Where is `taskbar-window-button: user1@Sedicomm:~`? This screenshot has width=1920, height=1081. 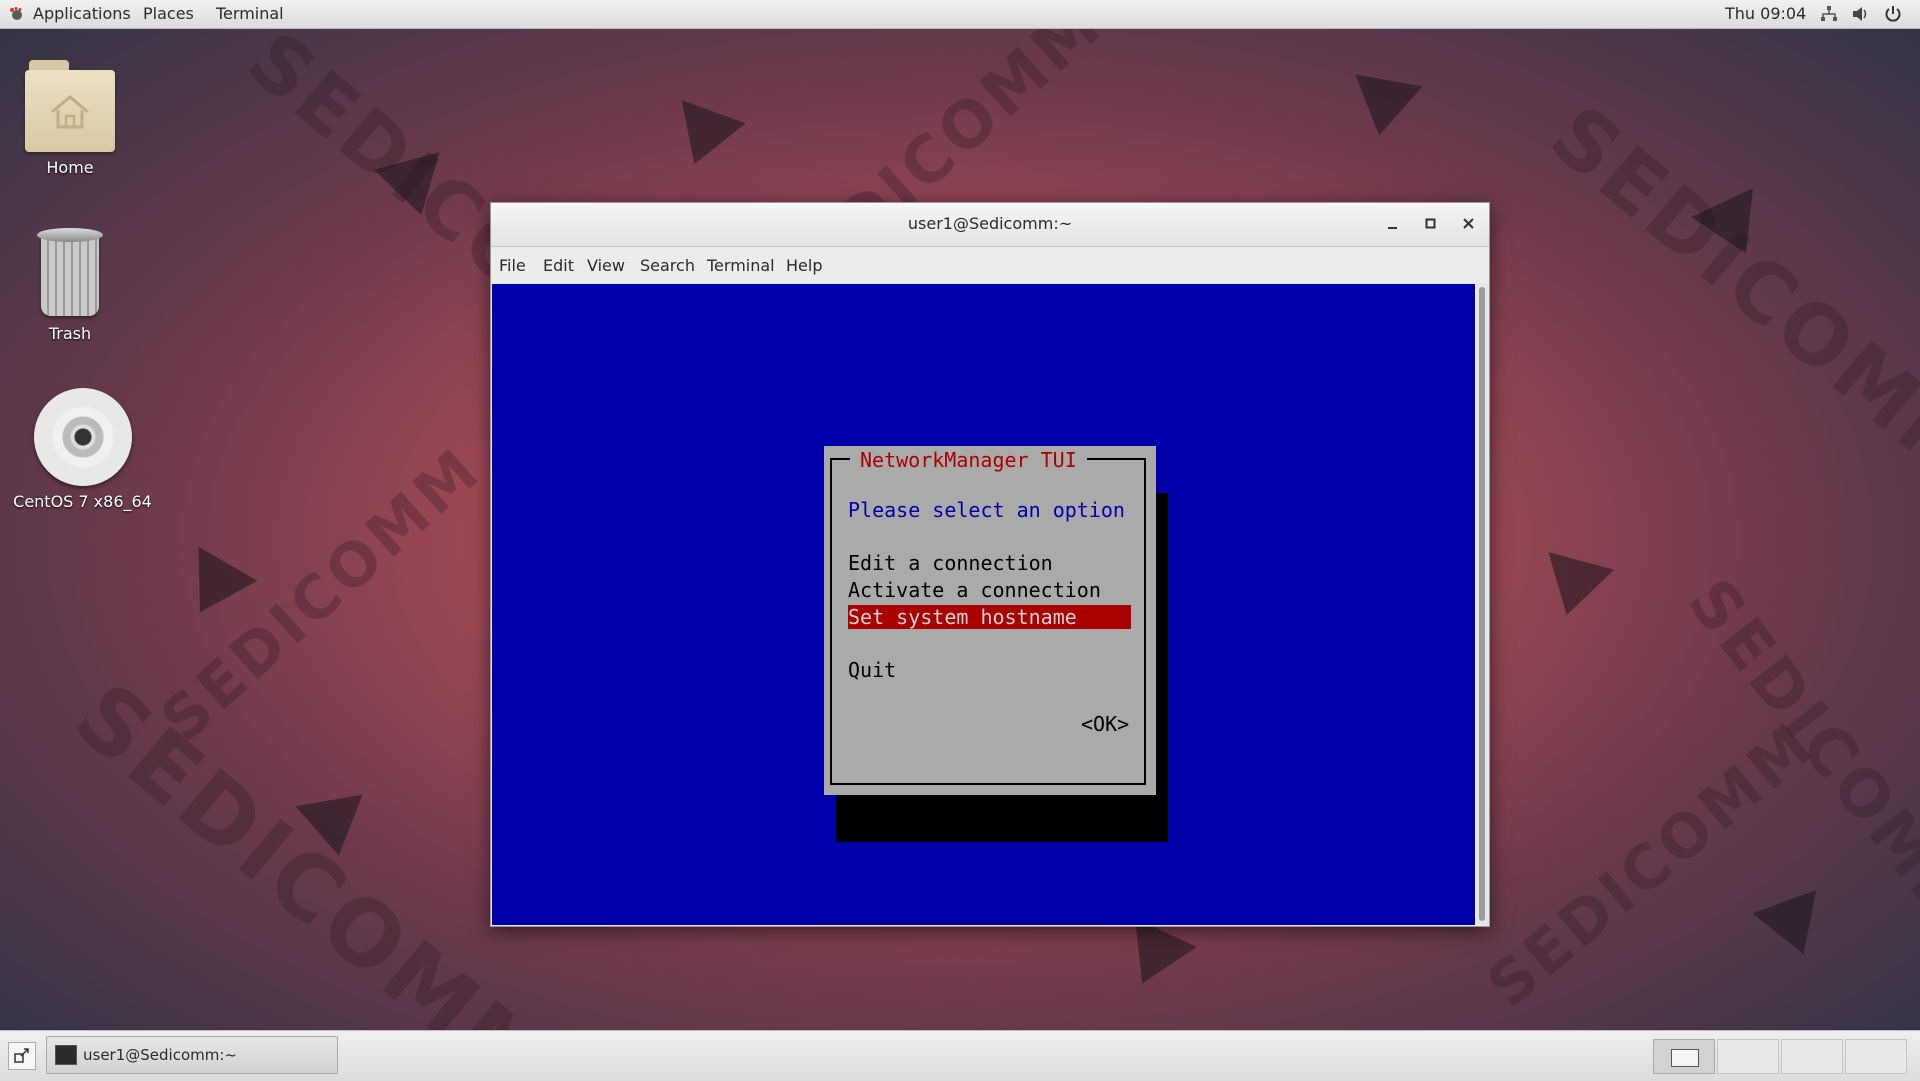 taskbar-window-button: user1@Sedicomm:~ is located at coordinates (192, 1055).